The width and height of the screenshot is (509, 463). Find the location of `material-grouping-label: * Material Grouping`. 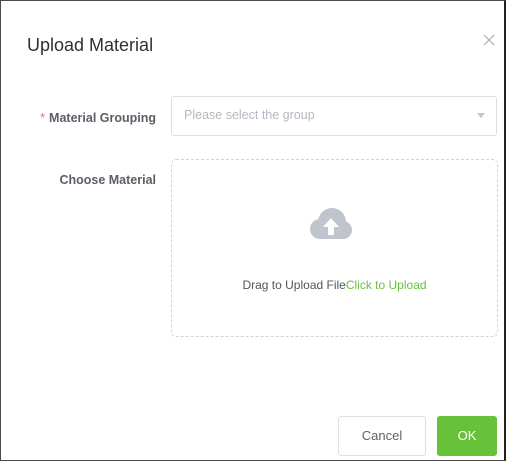

material-grouping-label: * Material Grouping is located at coordinates (98, 118).